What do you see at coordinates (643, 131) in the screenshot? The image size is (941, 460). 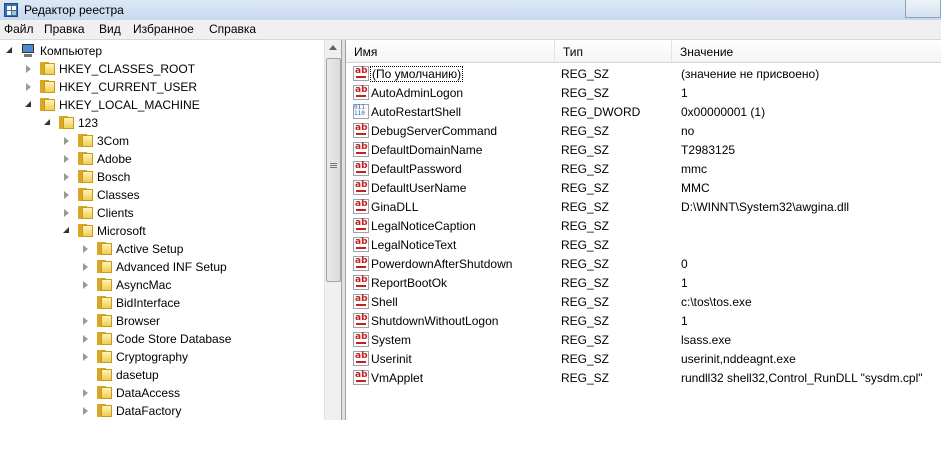 I see `table-row: DebugServerCommand REG_SZ no` at bounding box center [643, 131].